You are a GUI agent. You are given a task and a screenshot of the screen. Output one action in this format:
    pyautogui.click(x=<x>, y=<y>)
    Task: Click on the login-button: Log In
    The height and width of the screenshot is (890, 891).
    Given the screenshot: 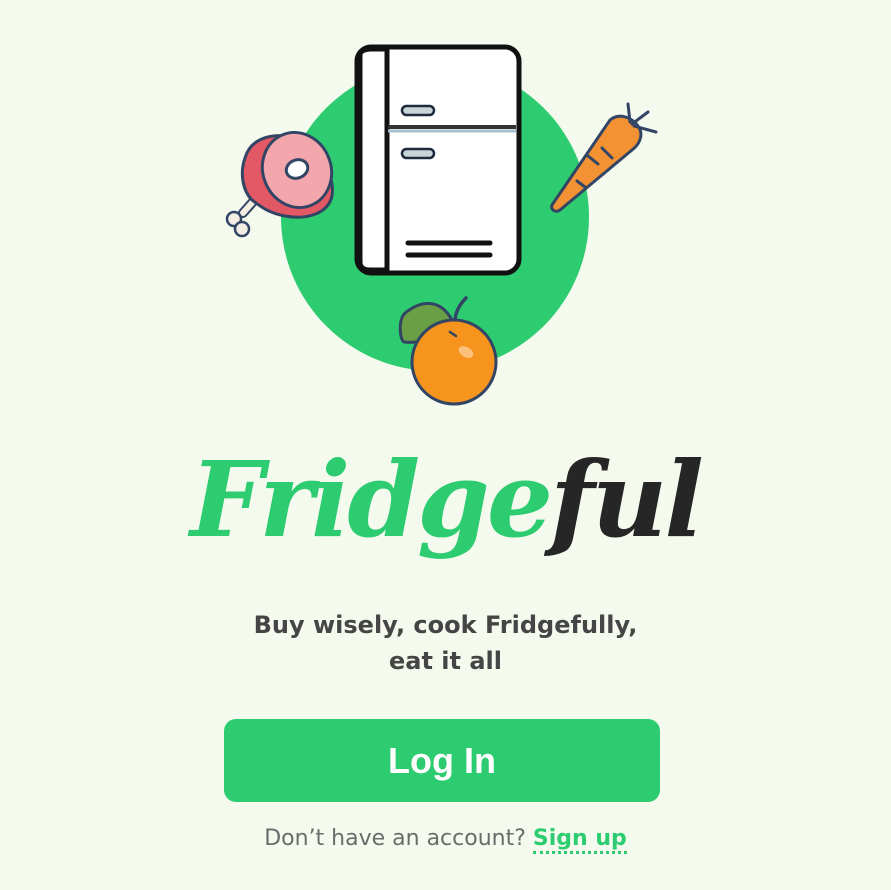 What is the action you would take?
    pyautogui.click(x=442, y=760)
    